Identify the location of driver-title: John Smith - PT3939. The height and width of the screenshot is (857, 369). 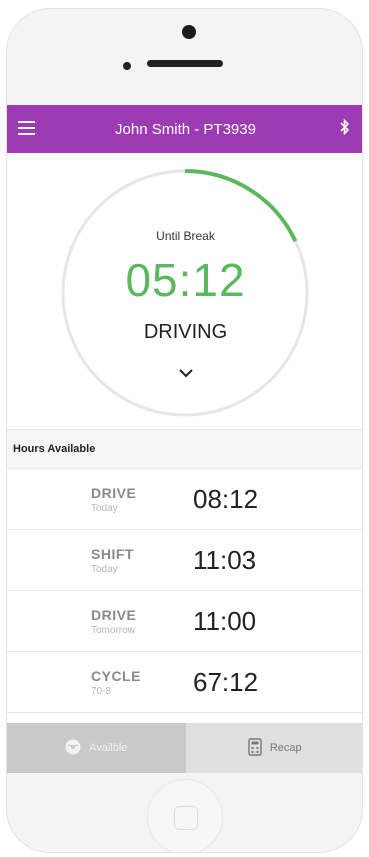
(185, 129).